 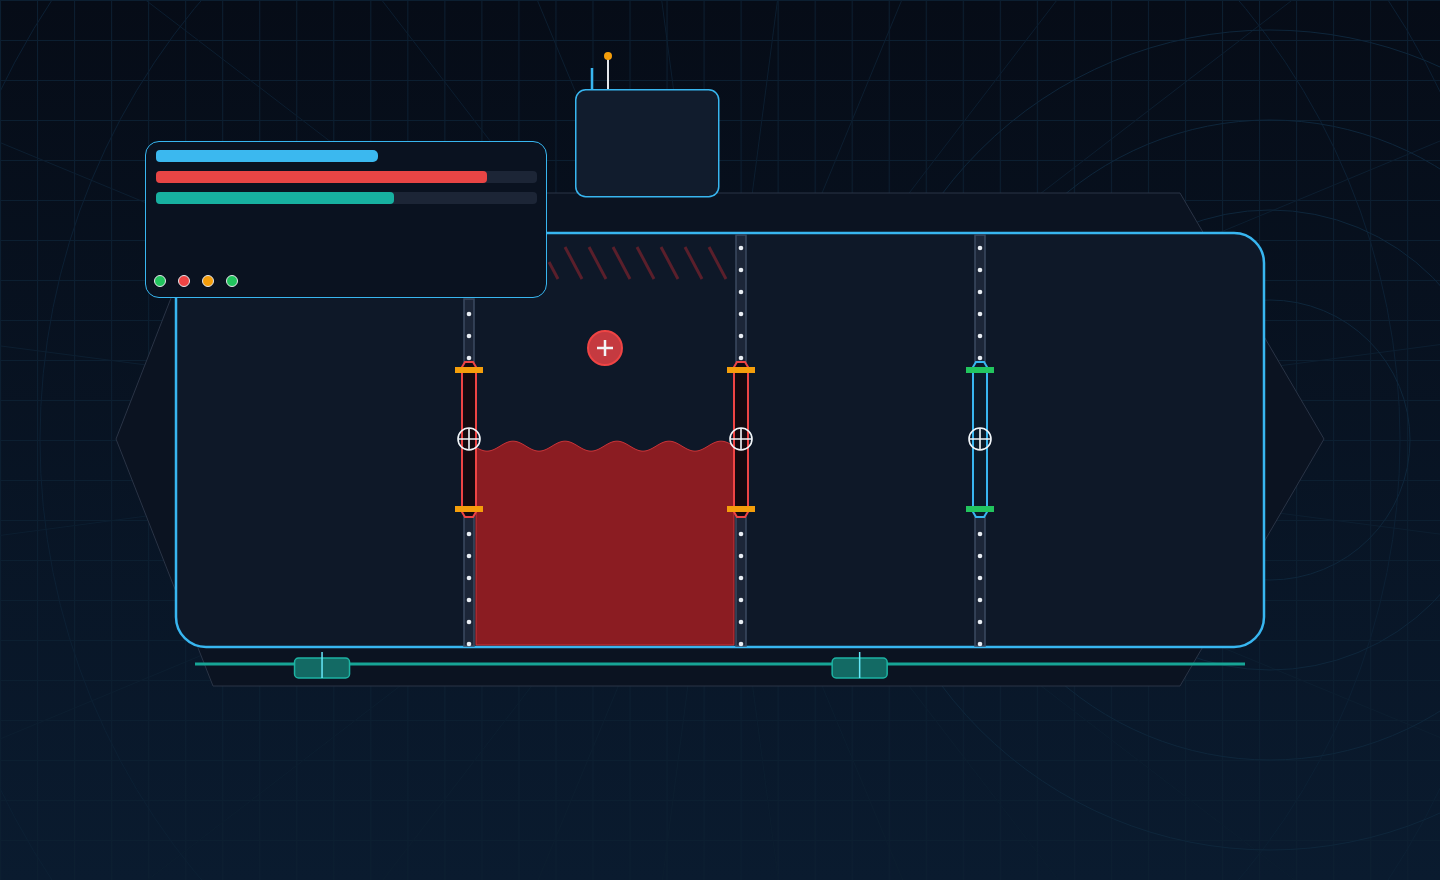 I want to click on add-button, so click(x=605, y=348).